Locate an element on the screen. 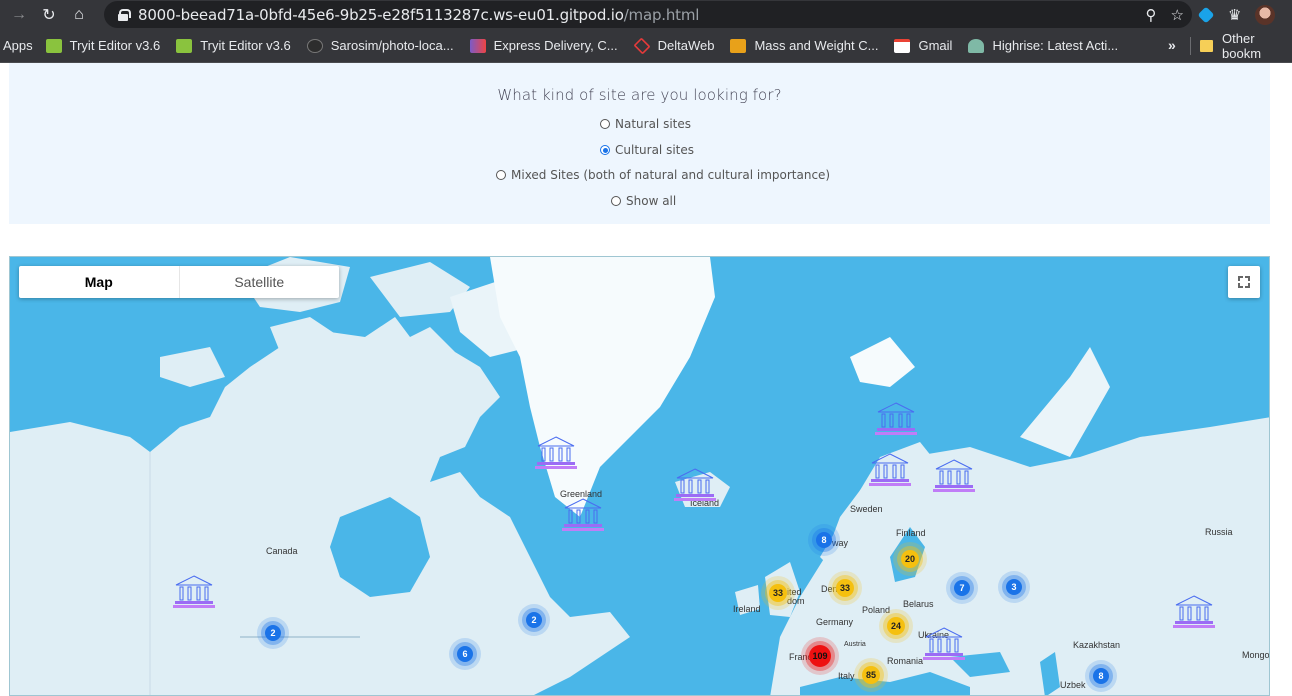 The height and width of the screenshot is (696, 1292). express-icon is located at coordinates (477, 45).